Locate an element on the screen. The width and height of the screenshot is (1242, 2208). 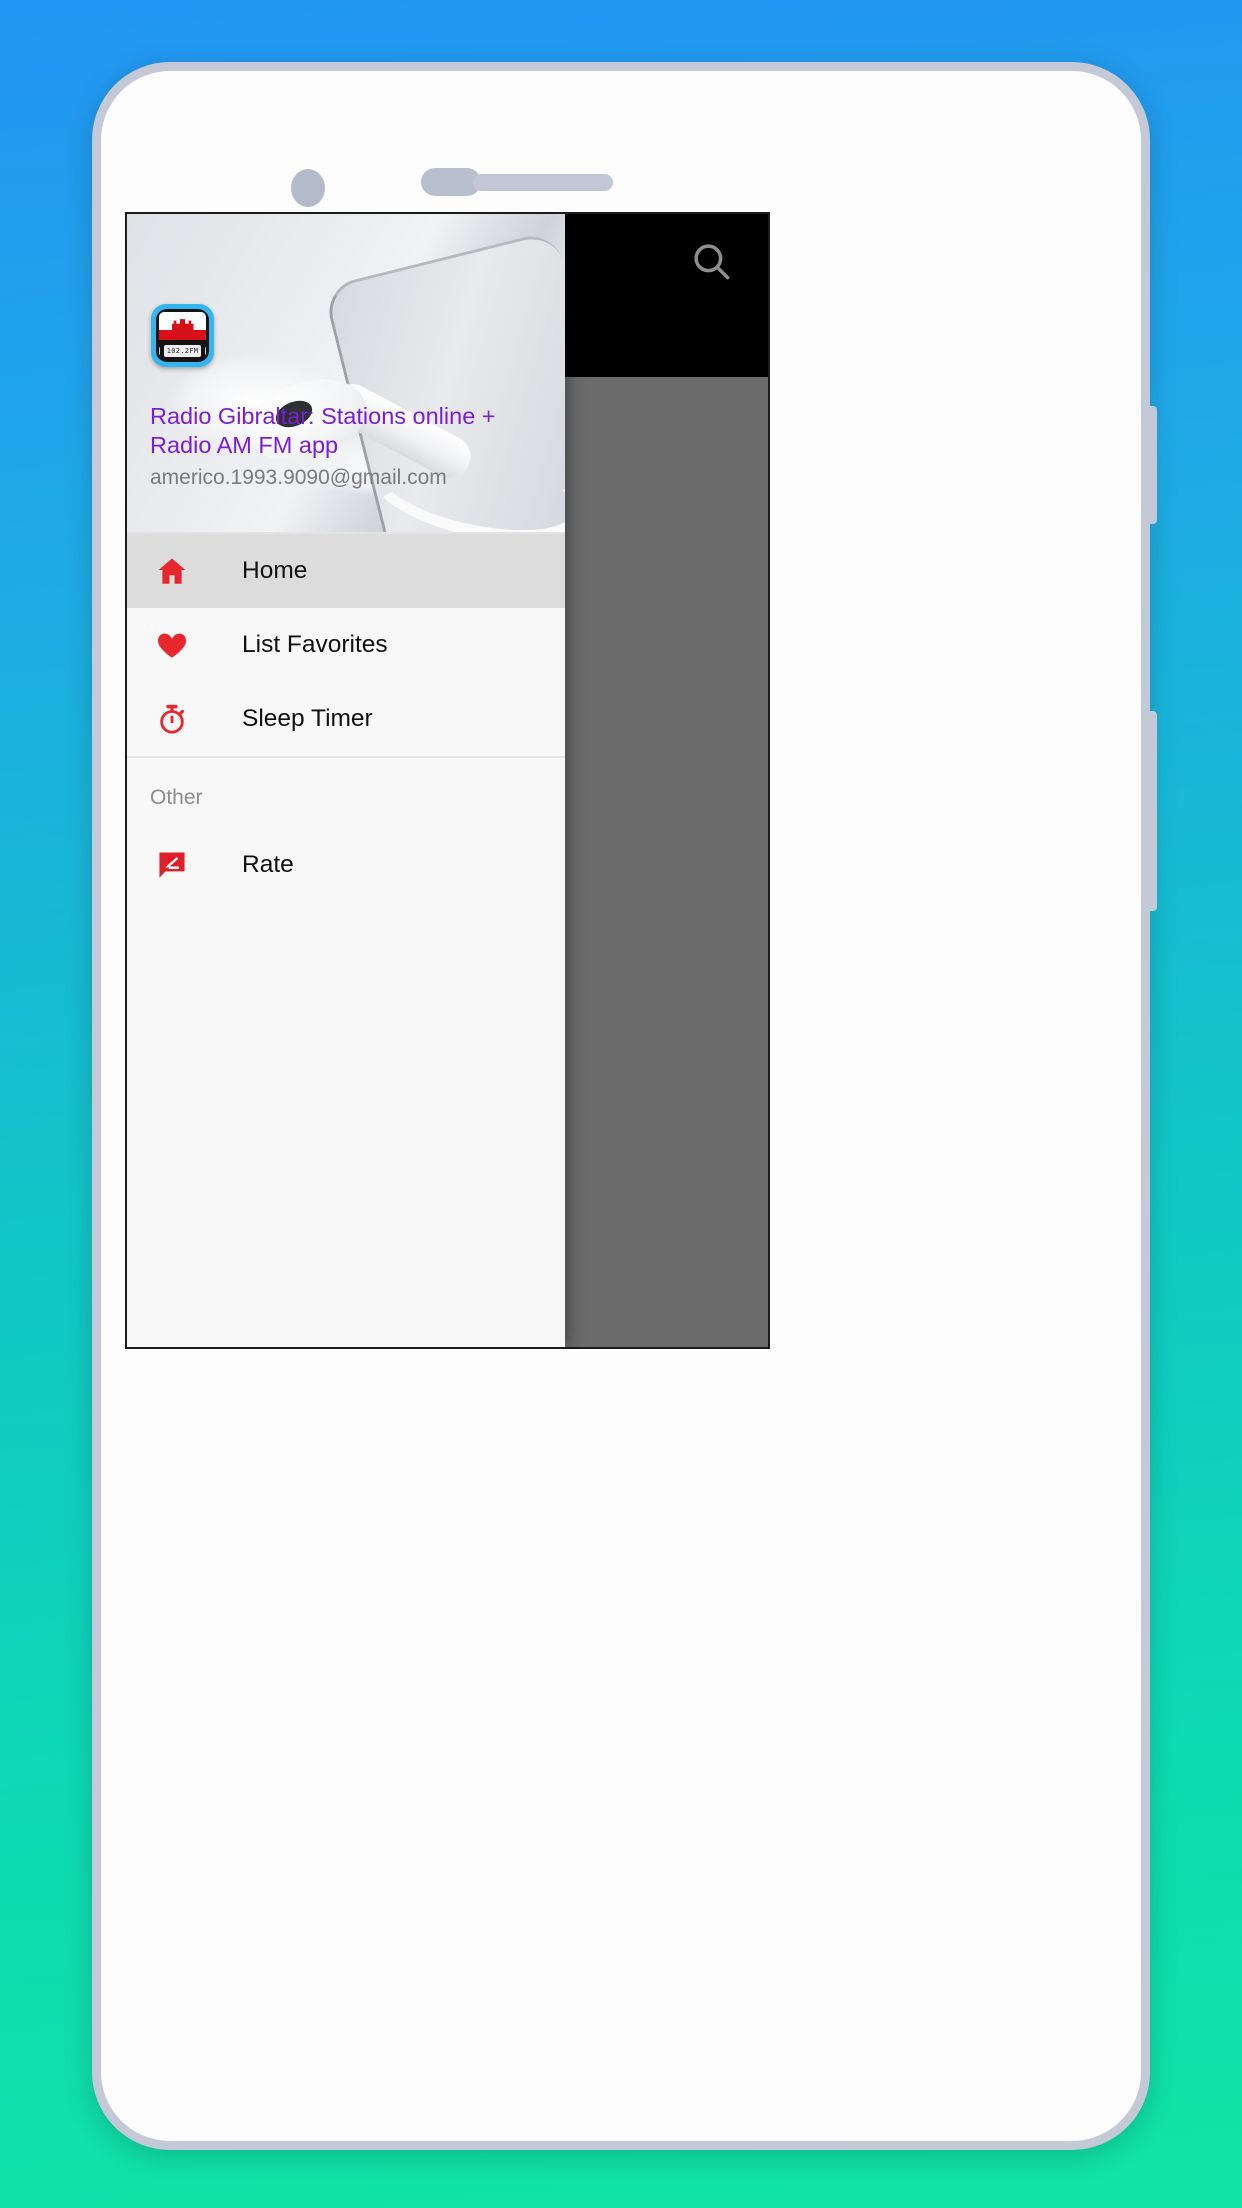
stopwatch-icon is located at coordinates (172, 719).